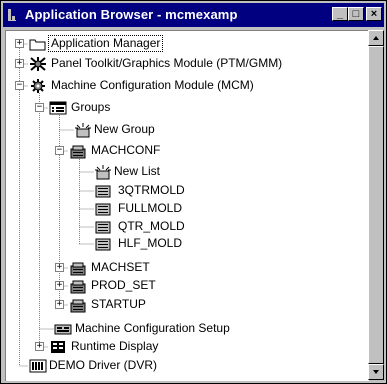 The width and height of the screenshot is (387, 384). Describe the element at coordinates (63, 329) in the screenshot. I see `setup-icon` at that location.